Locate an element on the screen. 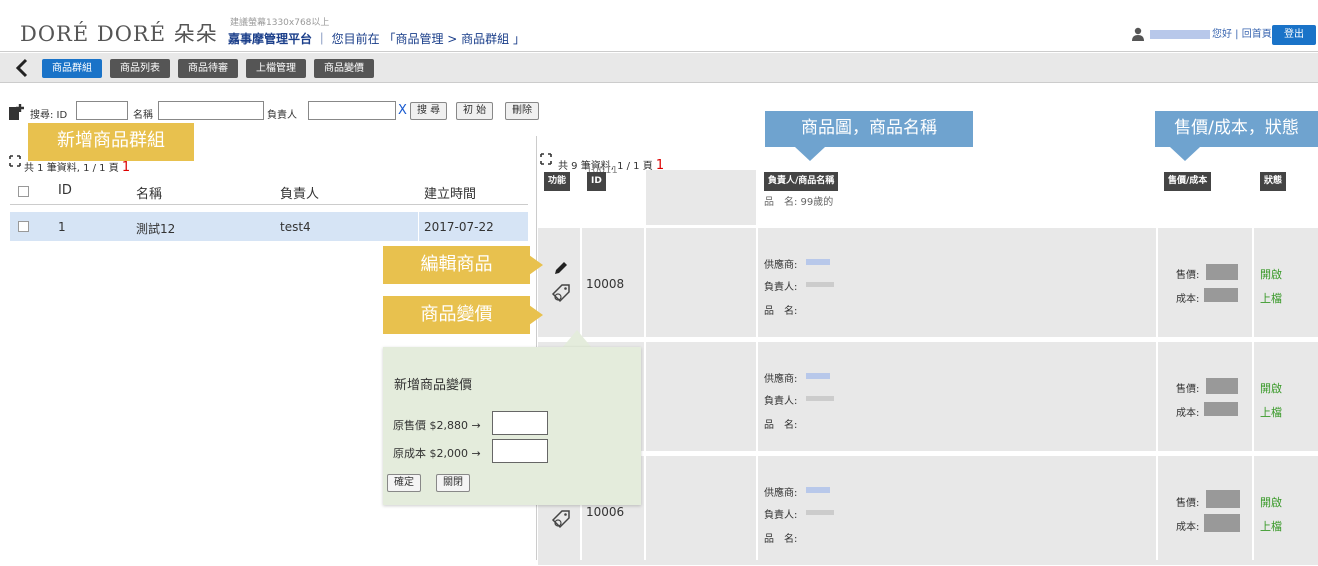  platform-name: 嘉事摩管理平台 is located at coordinates (270, 39).